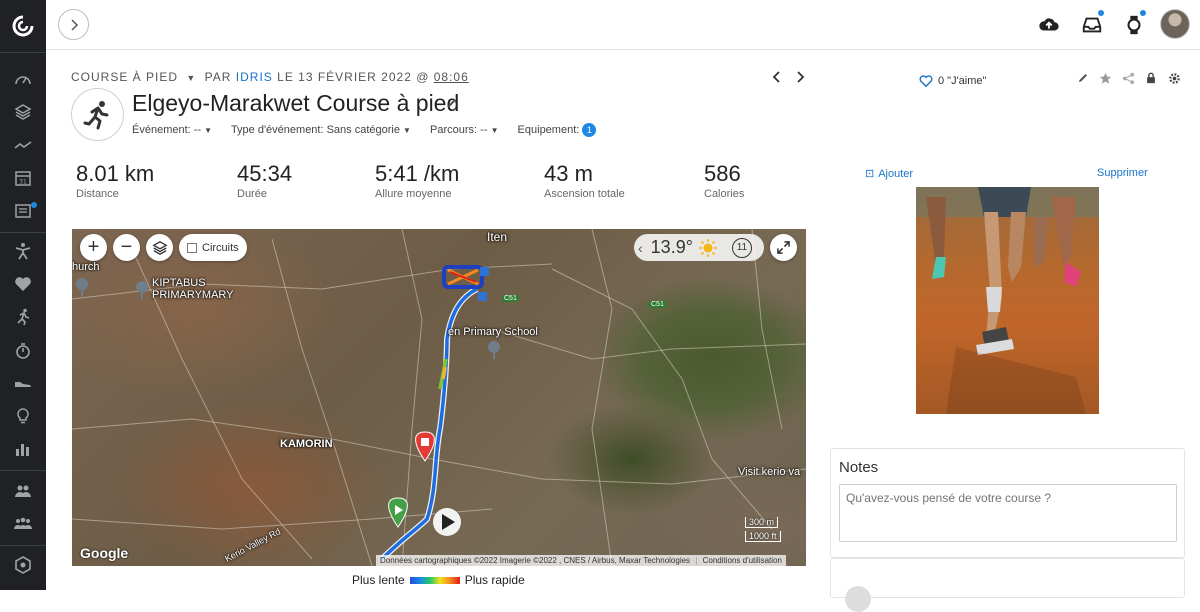 This screenshot has height=612, width=1200. What do you see at coordinates (23, 383) in the screenshot?
I see `shoe-icon` at bounding box center [23, 383].